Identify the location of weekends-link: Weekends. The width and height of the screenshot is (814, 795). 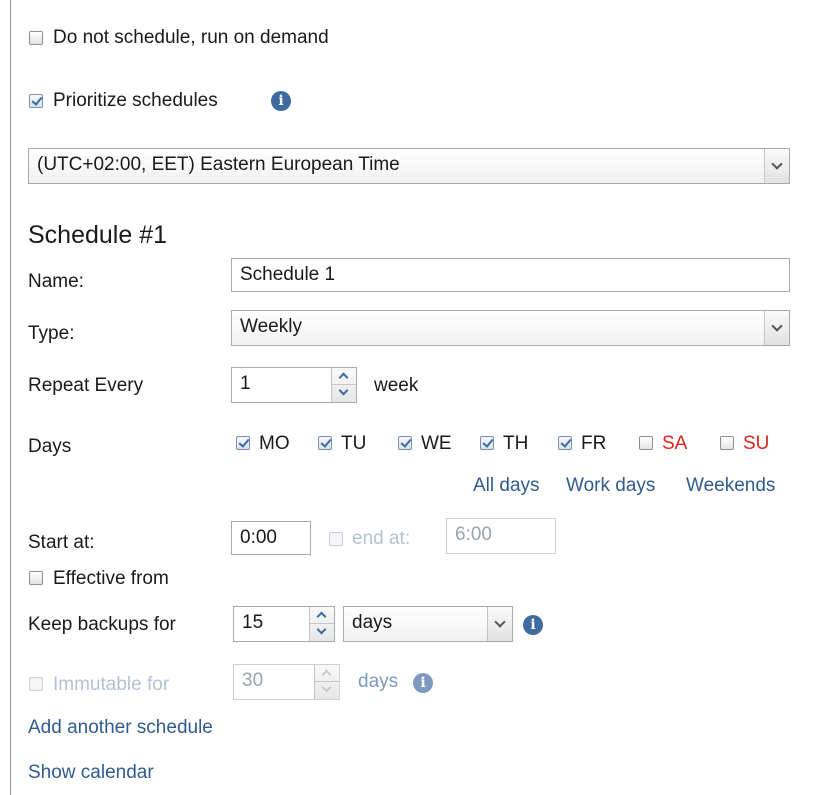
(730, 486).